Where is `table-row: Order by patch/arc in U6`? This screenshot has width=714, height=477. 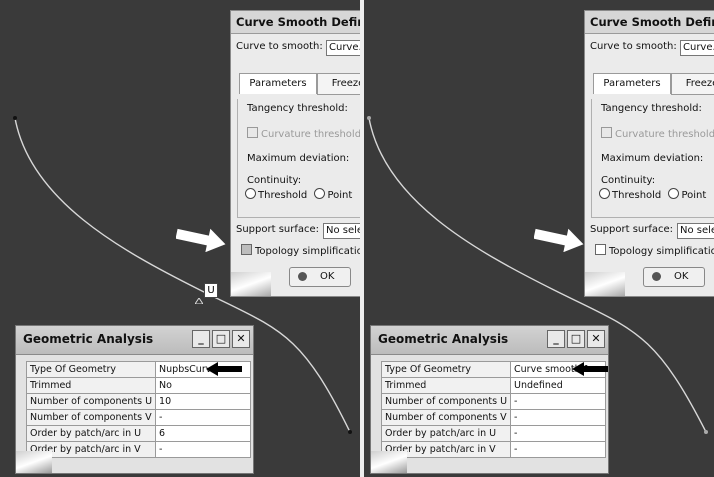 table-row: Order by patch/arc in U6 is located at coordinates (138, 433).